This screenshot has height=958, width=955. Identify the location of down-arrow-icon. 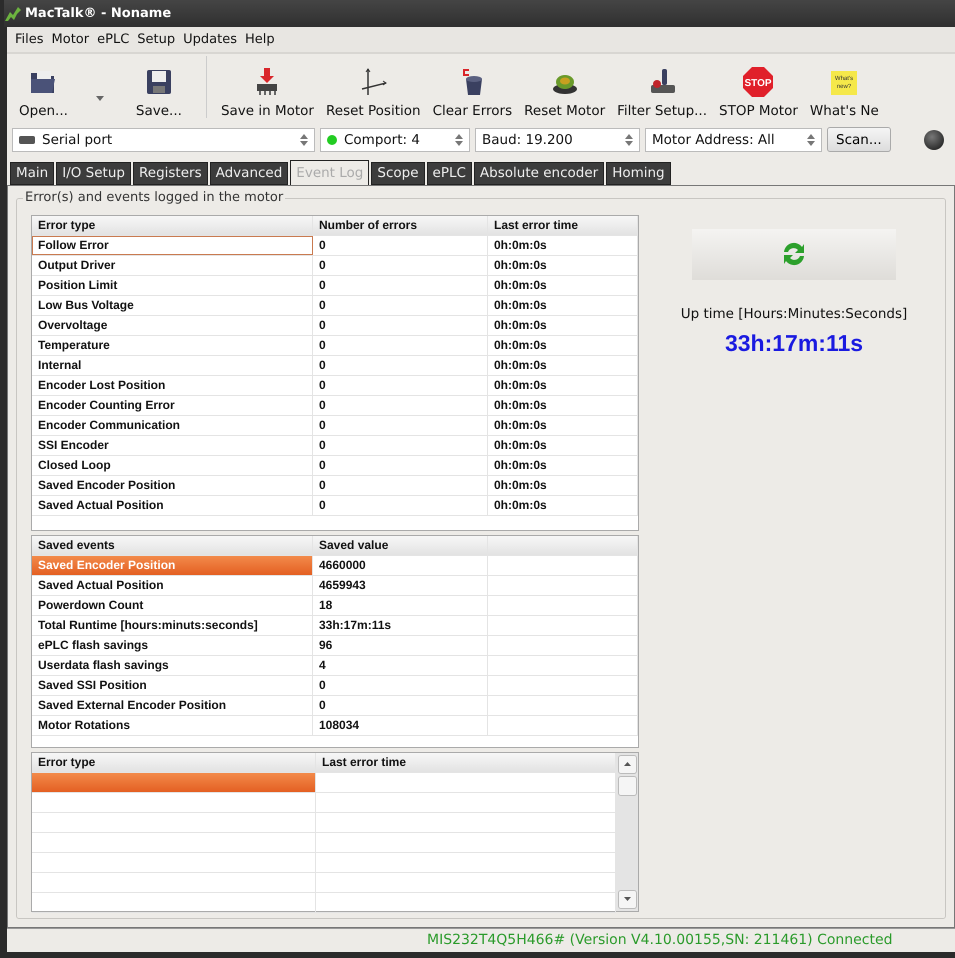
(627, 899).